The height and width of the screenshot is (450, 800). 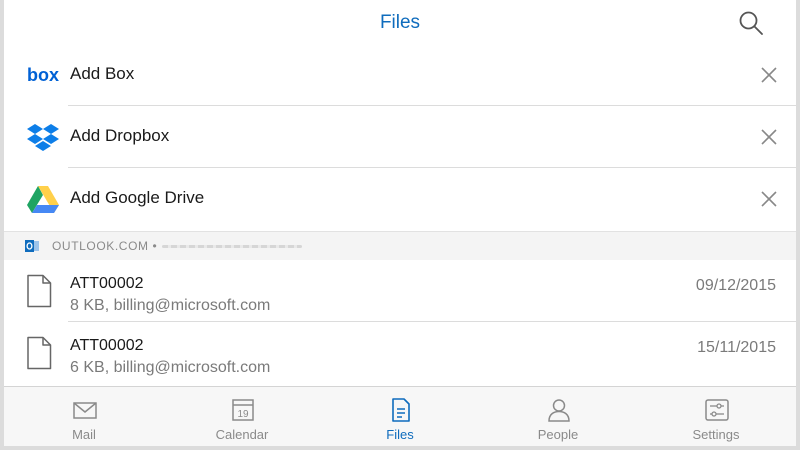 What do you see at coordinates (559, 410) in the screenshot?
I see `people-icon` at bounding box center [559, 410].